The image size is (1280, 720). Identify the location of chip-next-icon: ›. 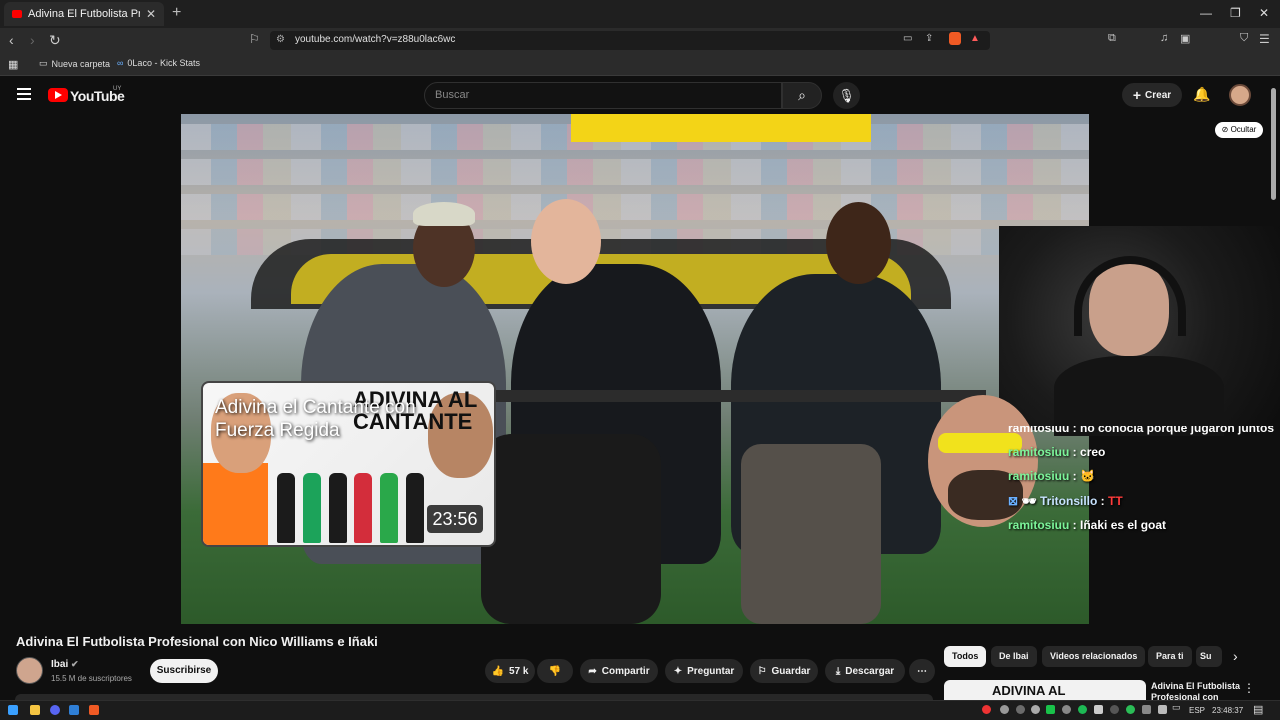
(1235, 656).